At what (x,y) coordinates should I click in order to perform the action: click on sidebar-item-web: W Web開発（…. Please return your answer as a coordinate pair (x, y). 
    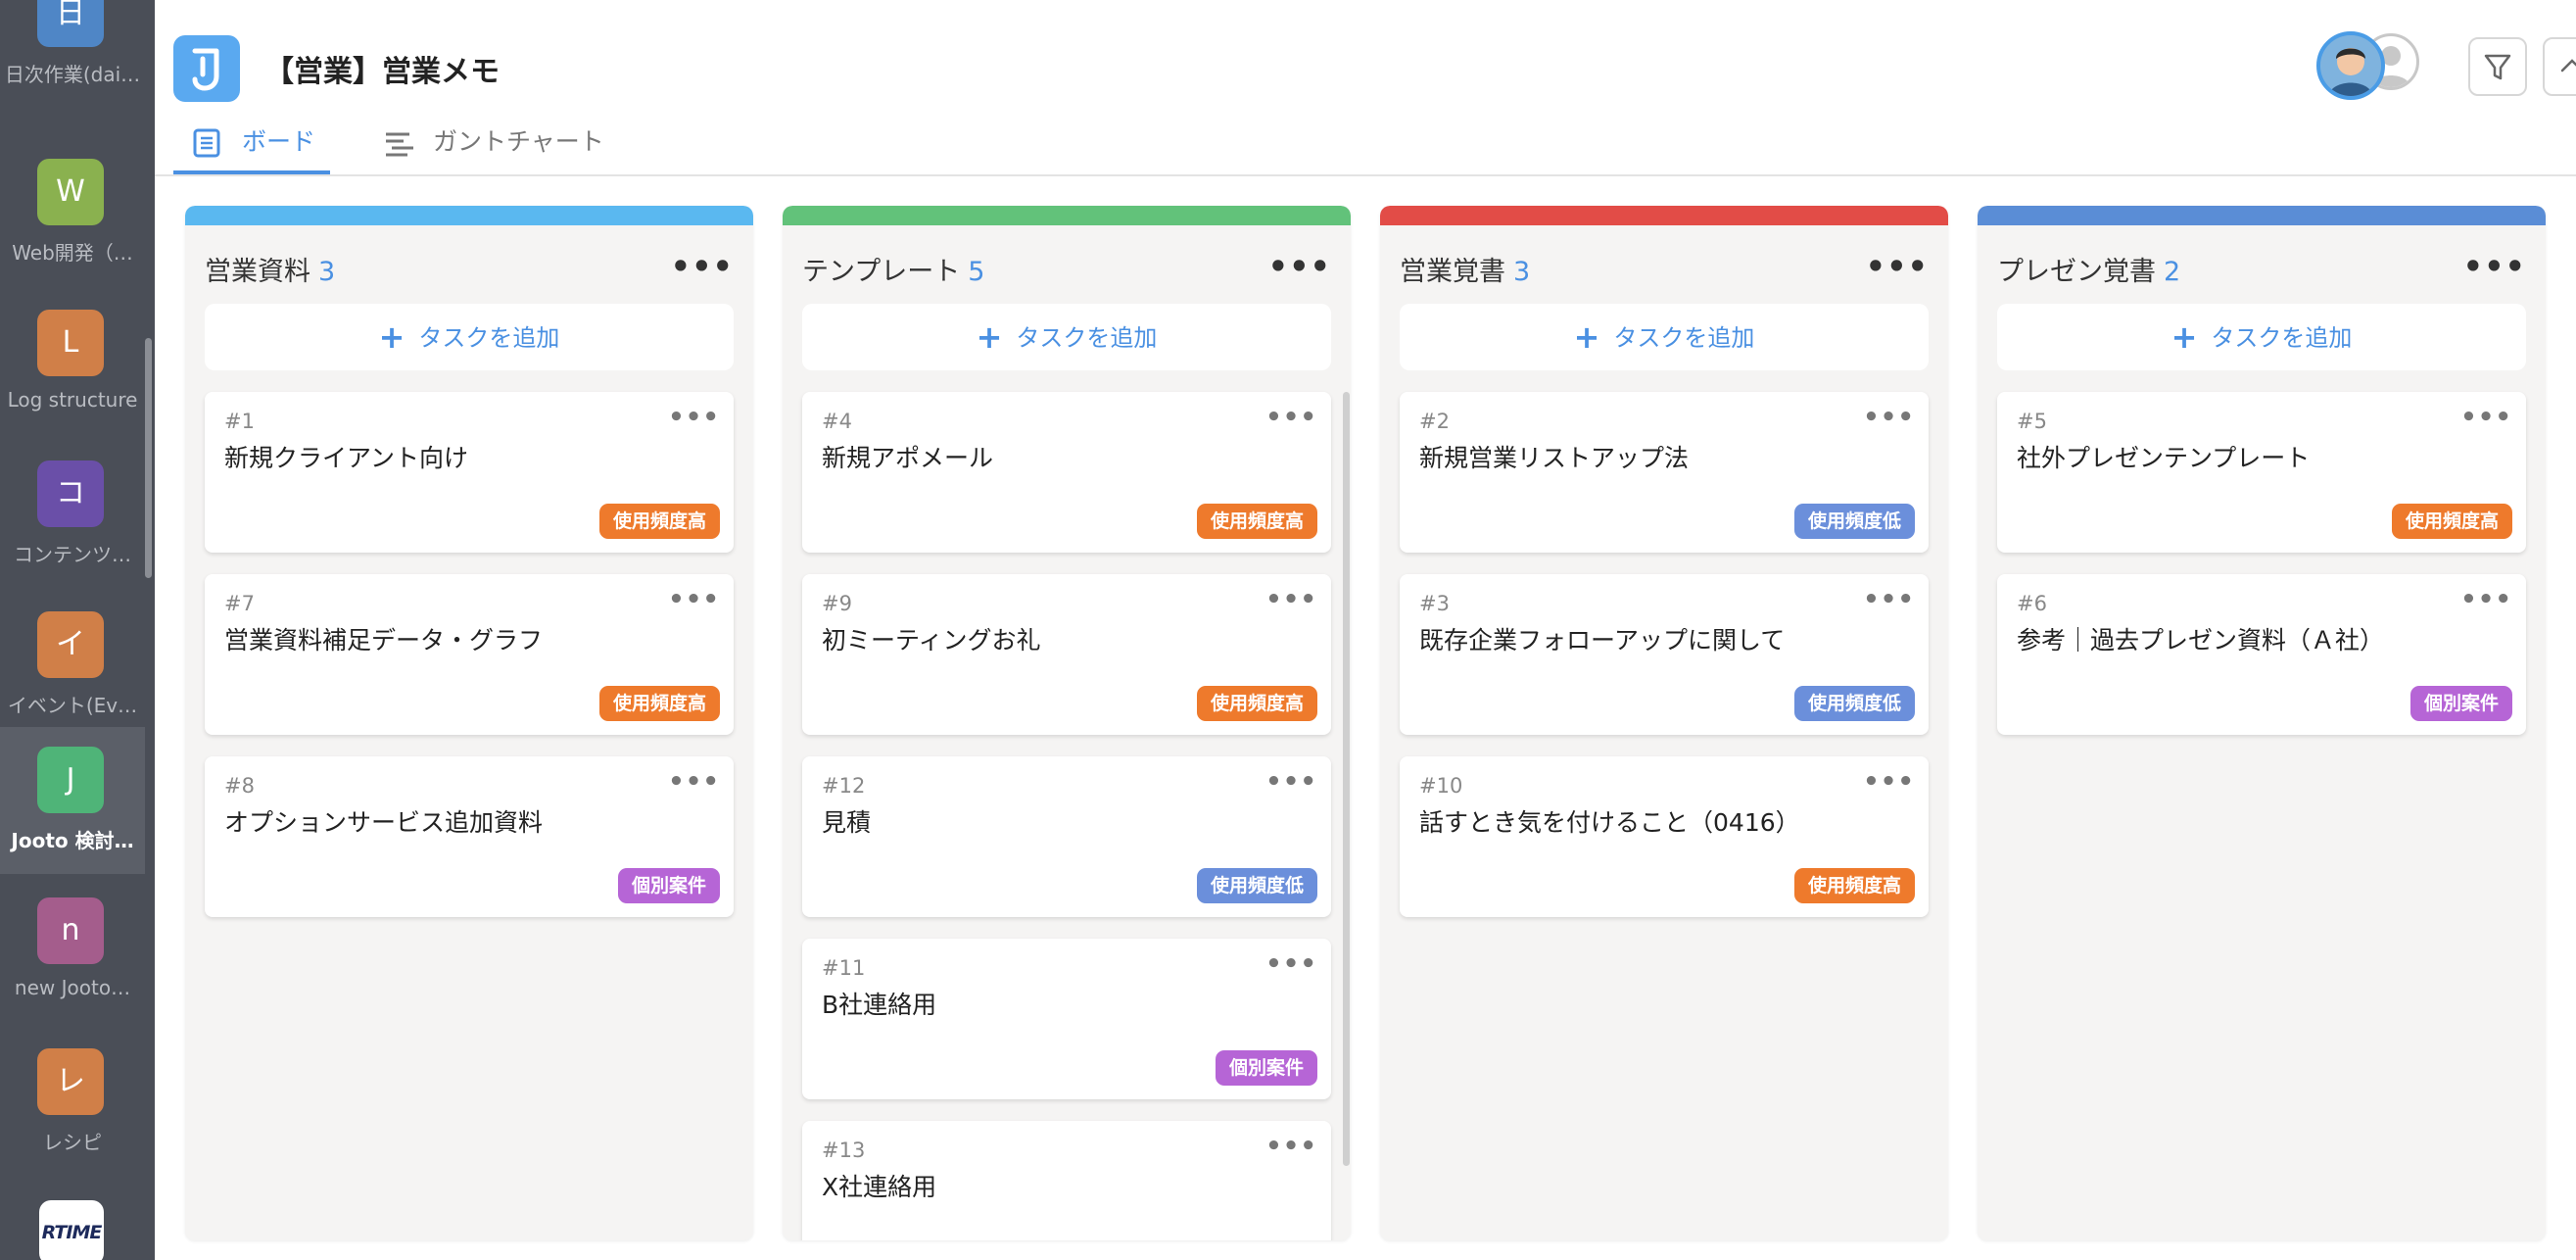
    Looking at the image, I should click on (73, 212).